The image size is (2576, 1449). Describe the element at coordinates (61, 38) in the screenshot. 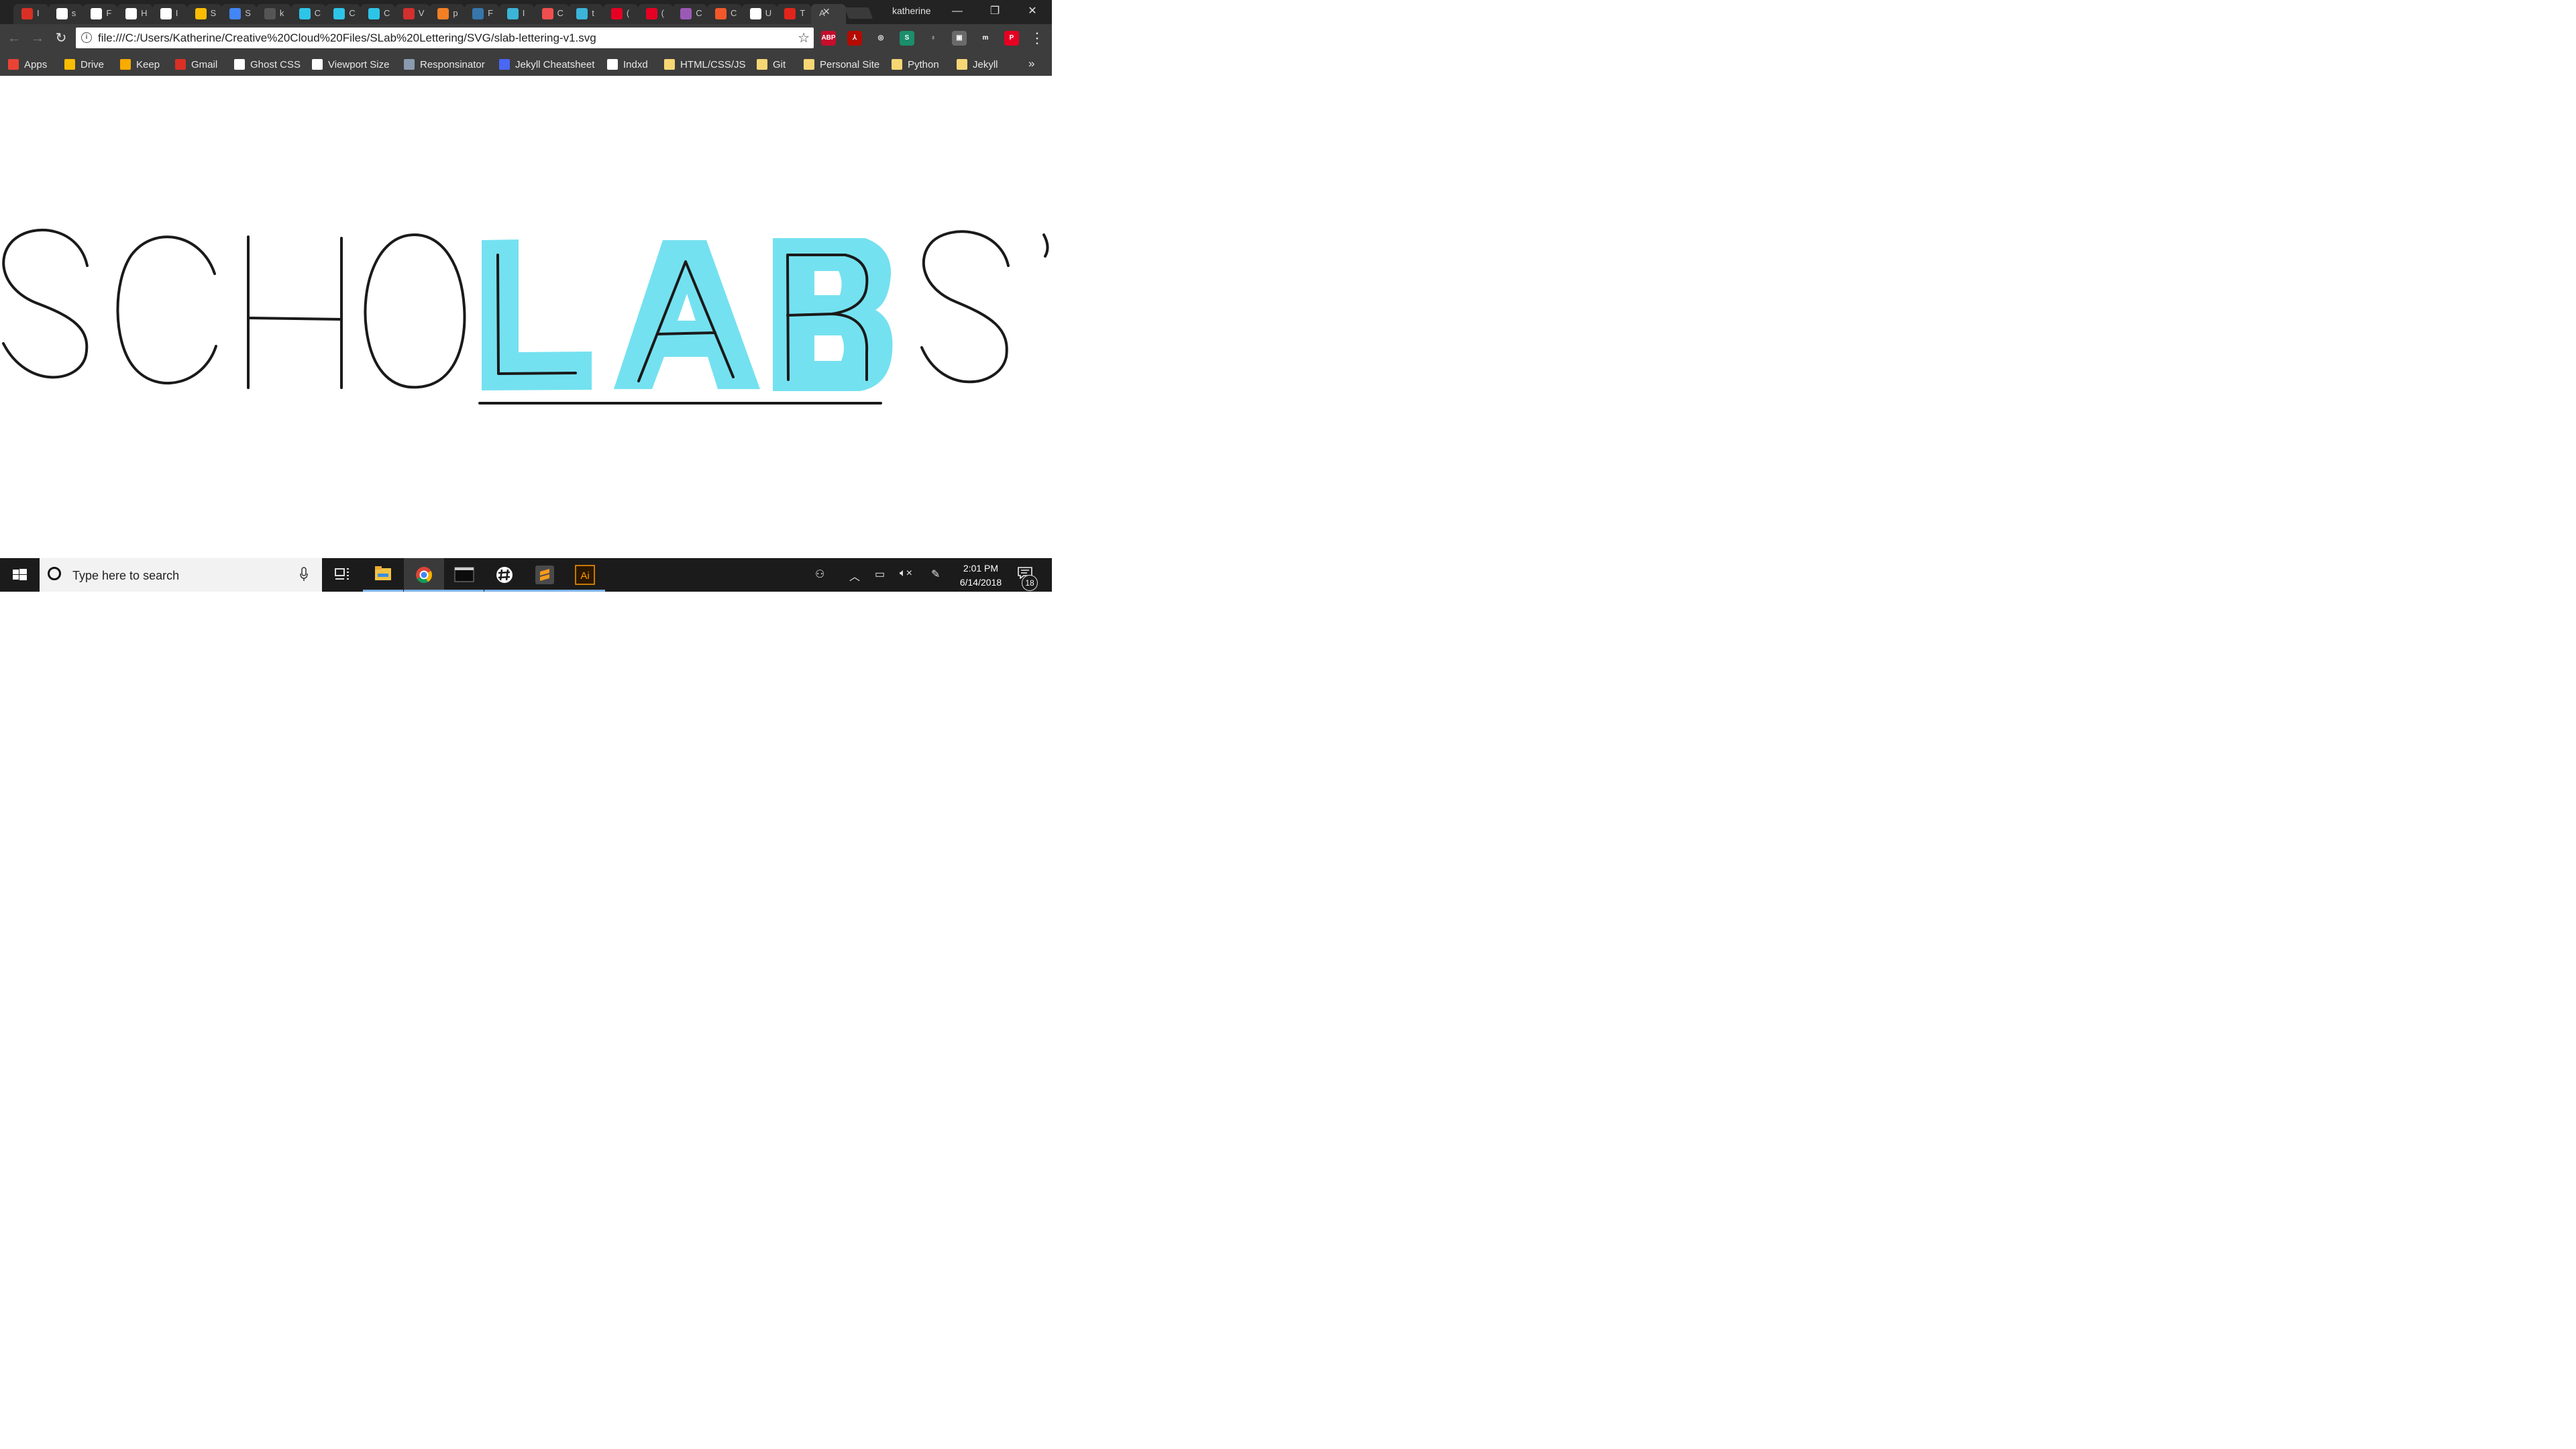

I see `reload-icon: ↻` at that location.